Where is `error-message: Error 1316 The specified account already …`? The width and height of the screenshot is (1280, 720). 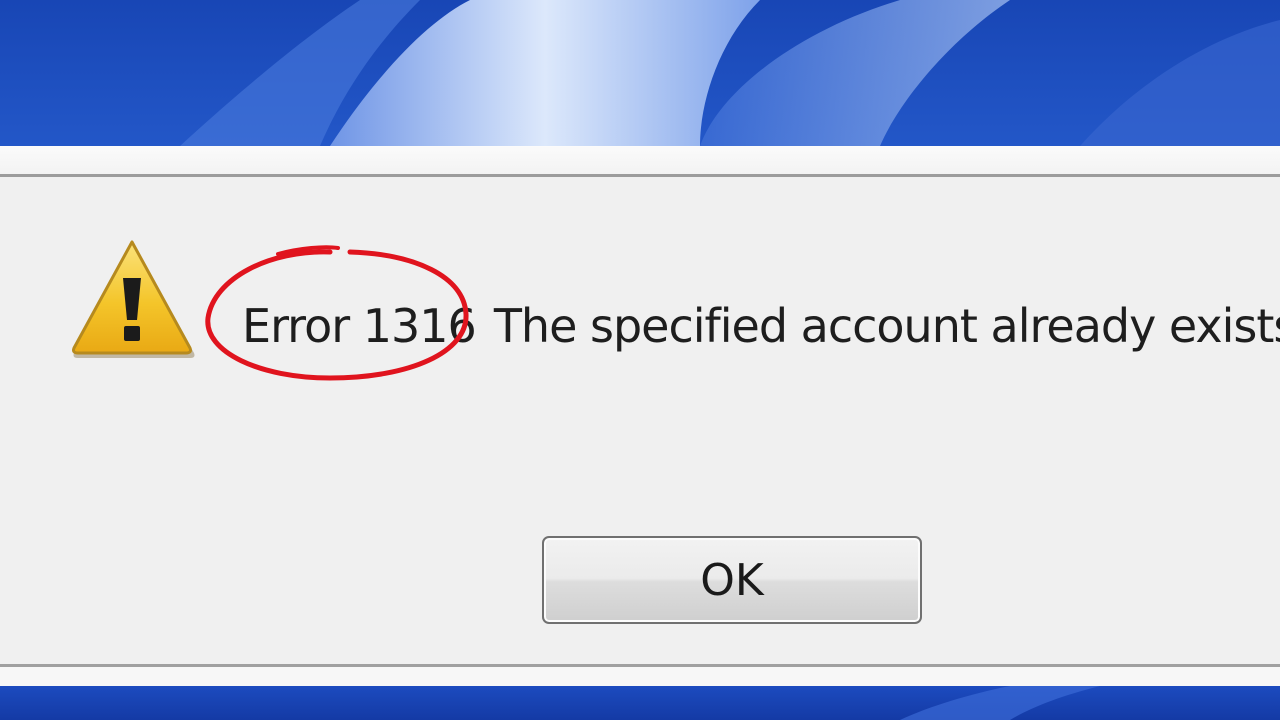 error-message: Error 1316 The specified account already … is located at coordinates (761, 326).